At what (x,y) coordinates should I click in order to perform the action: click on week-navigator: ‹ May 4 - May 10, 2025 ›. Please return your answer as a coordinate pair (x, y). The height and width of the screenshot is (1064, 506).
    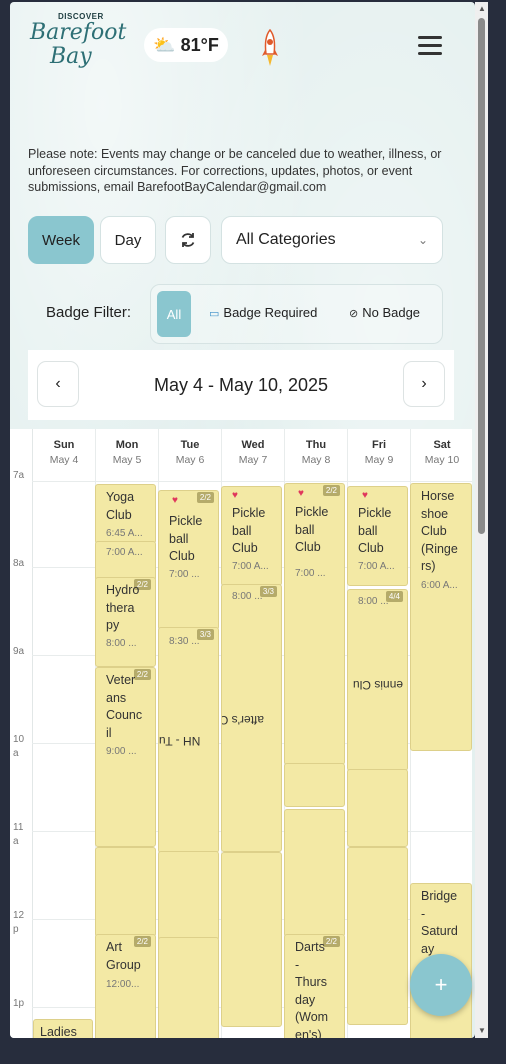
    Looking at the image, I should click on (241, 385).